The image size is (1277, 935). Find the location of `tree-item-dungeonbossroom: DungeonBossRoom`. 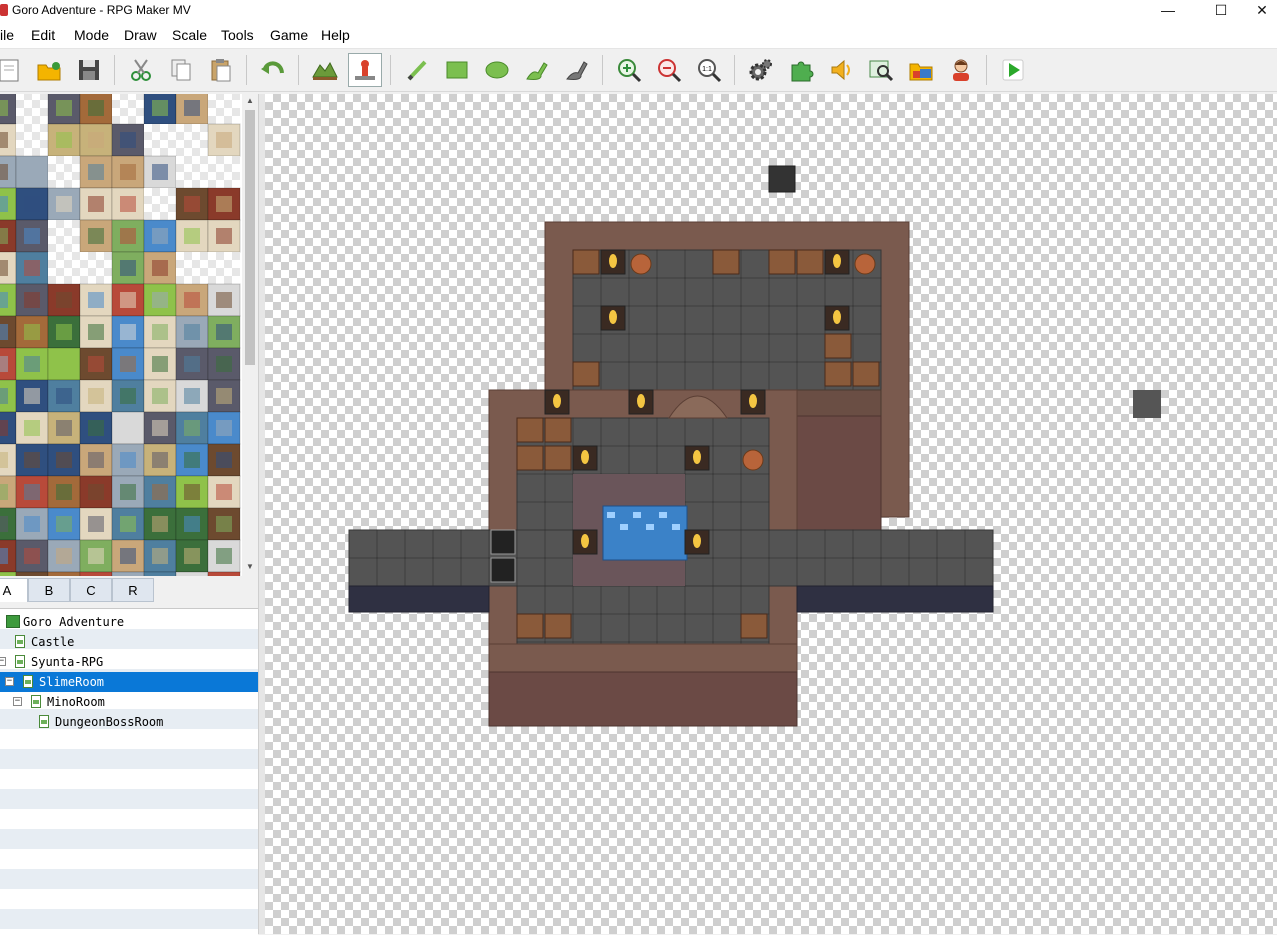

tree-item-dungeonbossroom: DungeonBossRoom is located at coordinates (129, 722).